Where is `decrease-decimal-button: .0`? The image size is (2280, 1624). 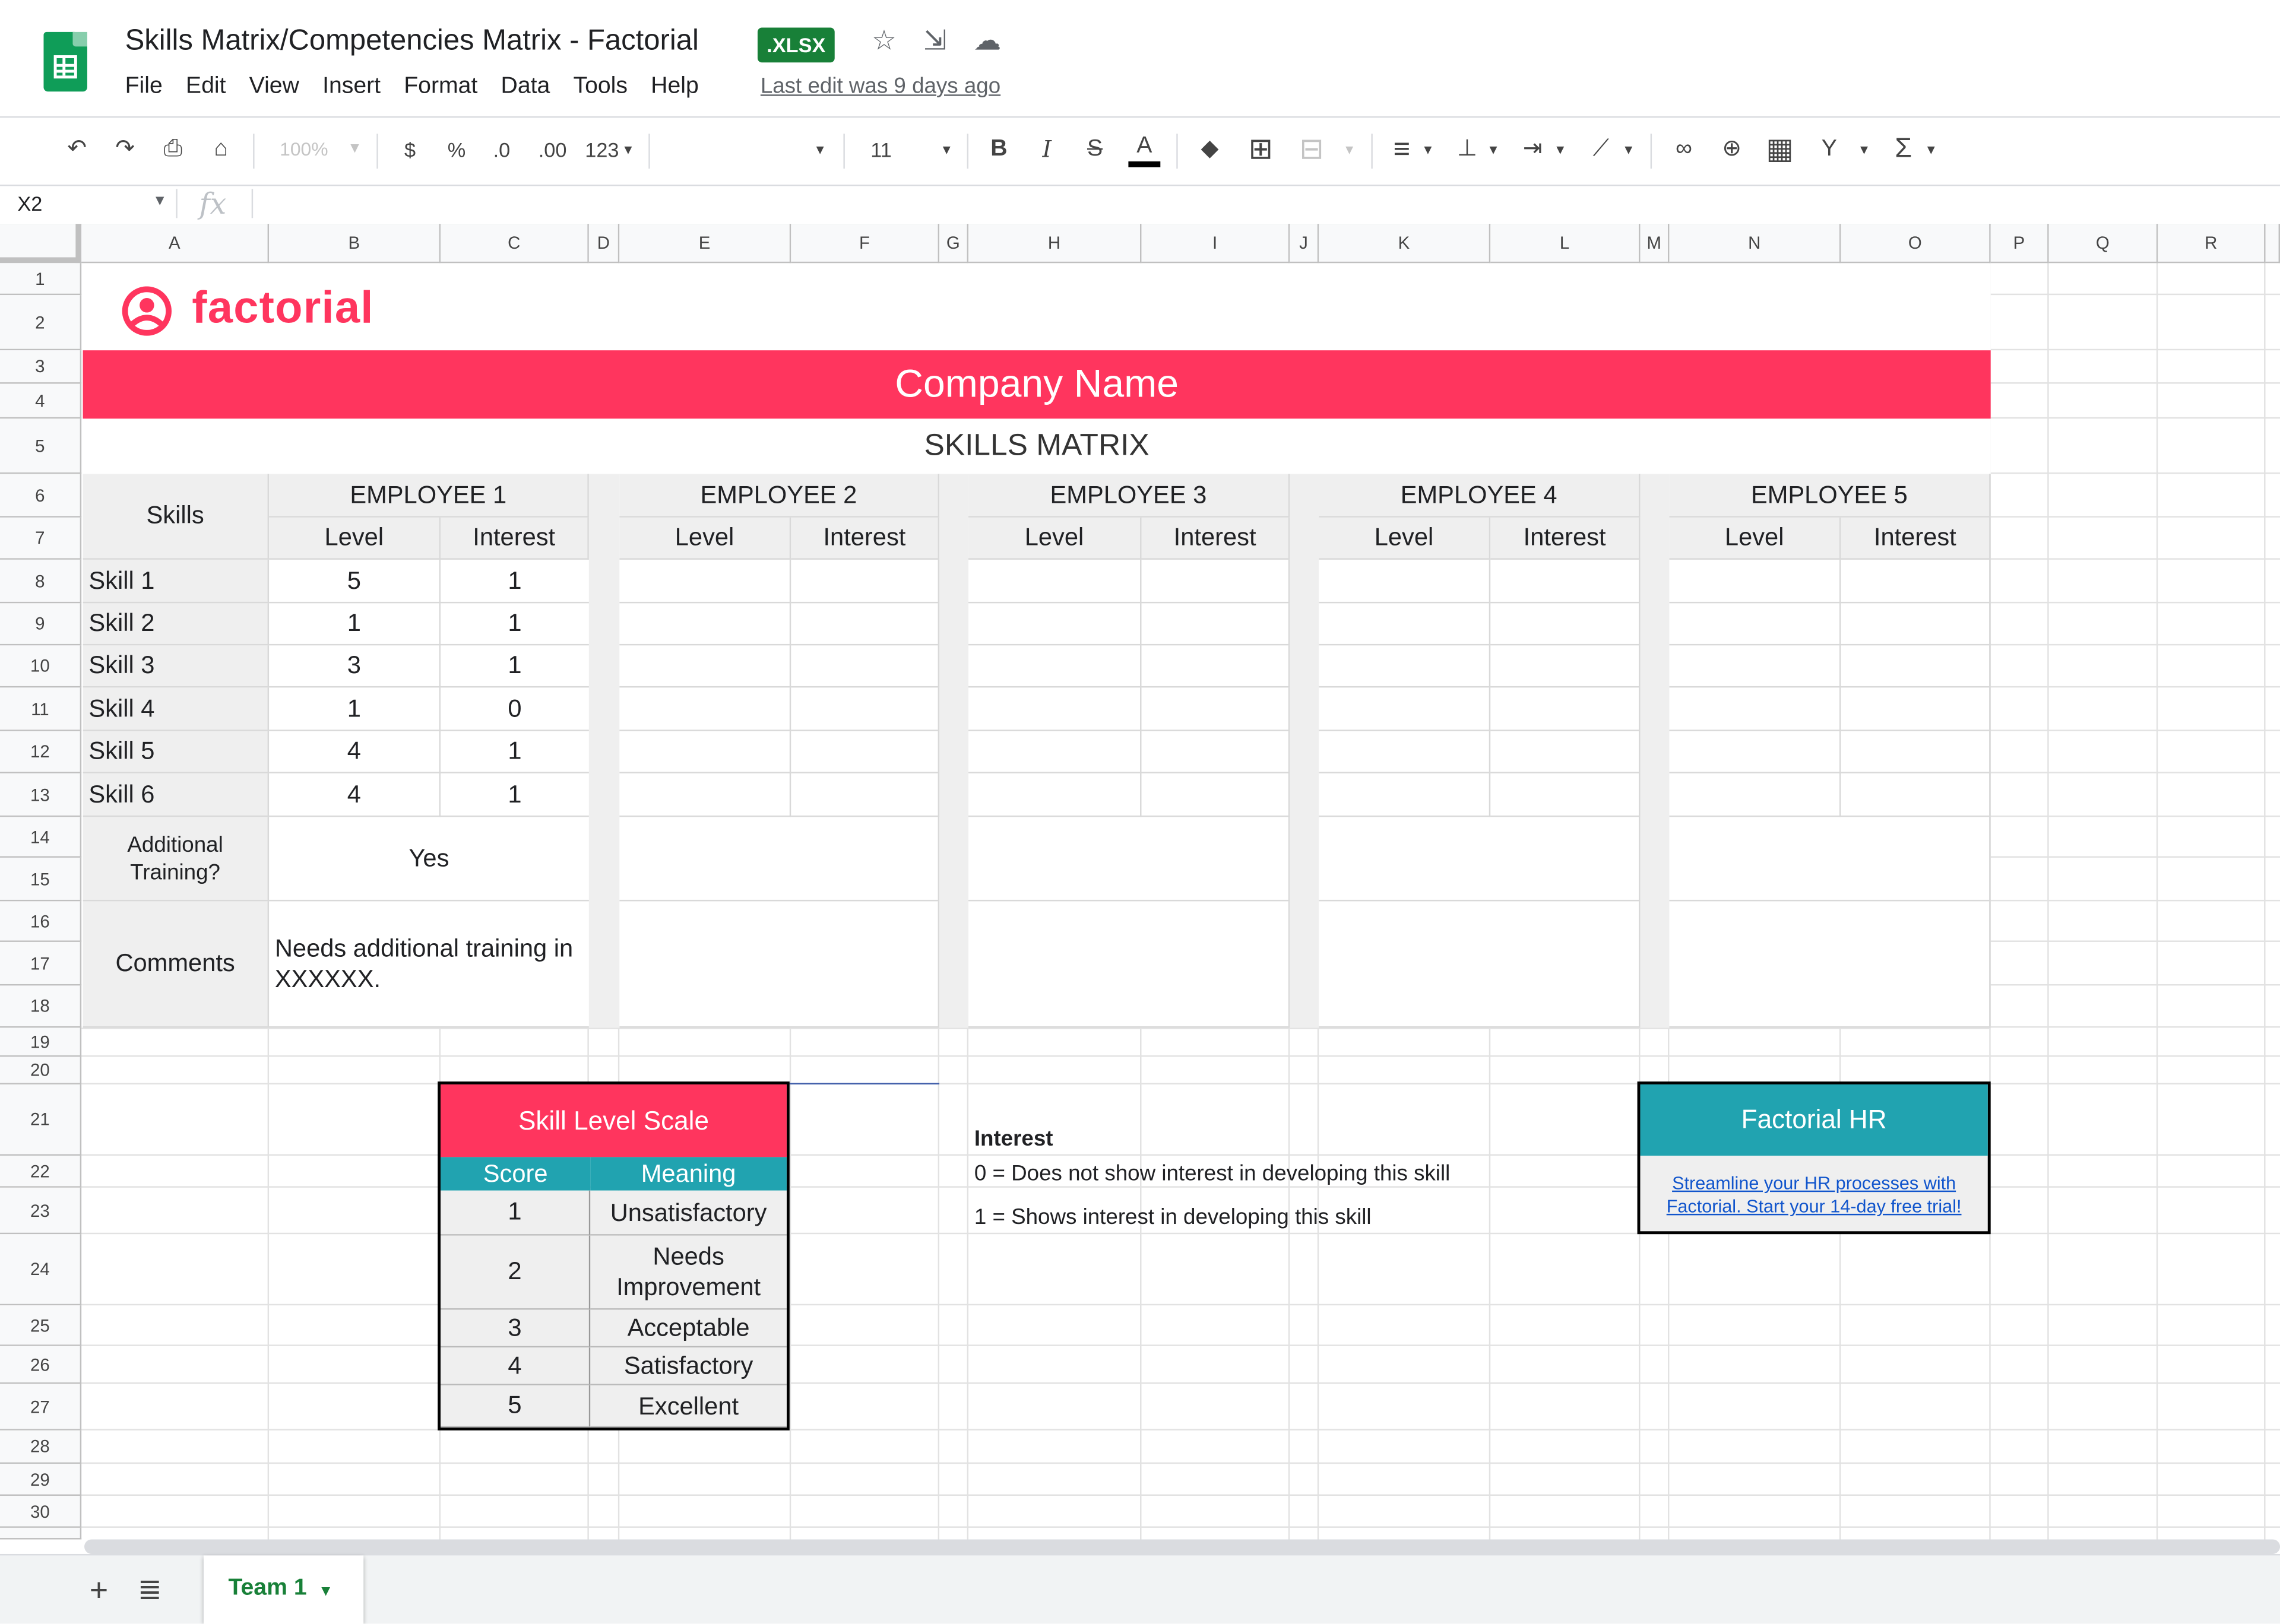
decrease-decimal-button: .0 is located at coordinates (502, 149).